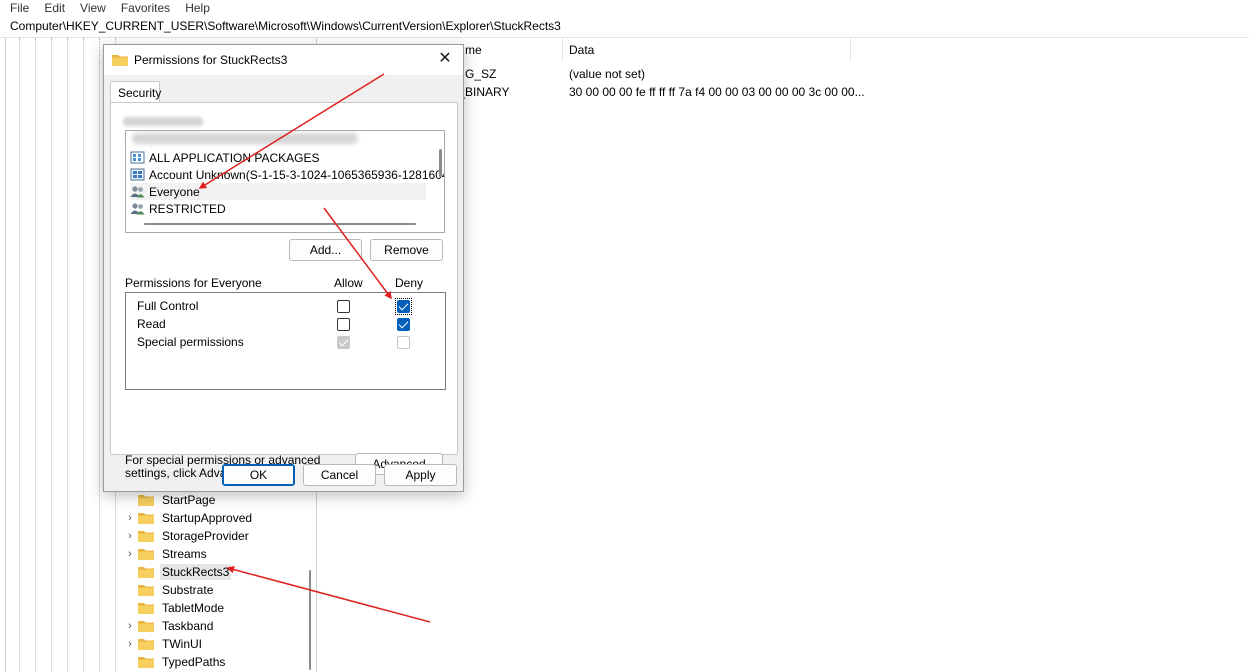 Image resolution: width=1249 pixels, height=672 pixels. What do you see at coordinates (280, 224) in the screenshot?
I see `principals-hscrollbar` at bounding box center [280, 224].